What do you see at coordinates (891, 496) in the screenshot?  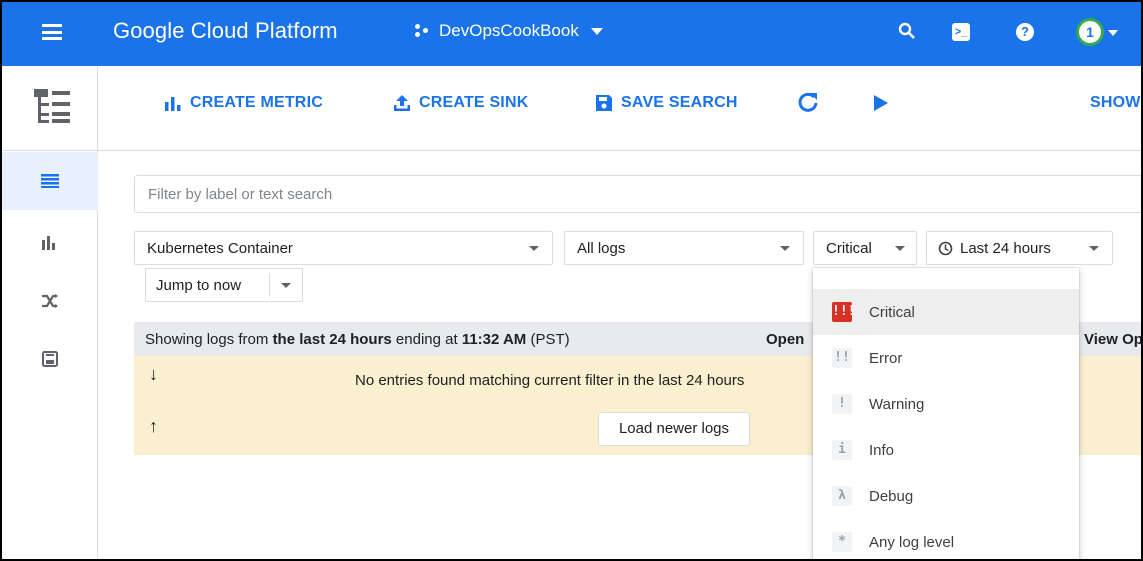 I see `severity-option-label: Debug` at bounding box center [891, 496].